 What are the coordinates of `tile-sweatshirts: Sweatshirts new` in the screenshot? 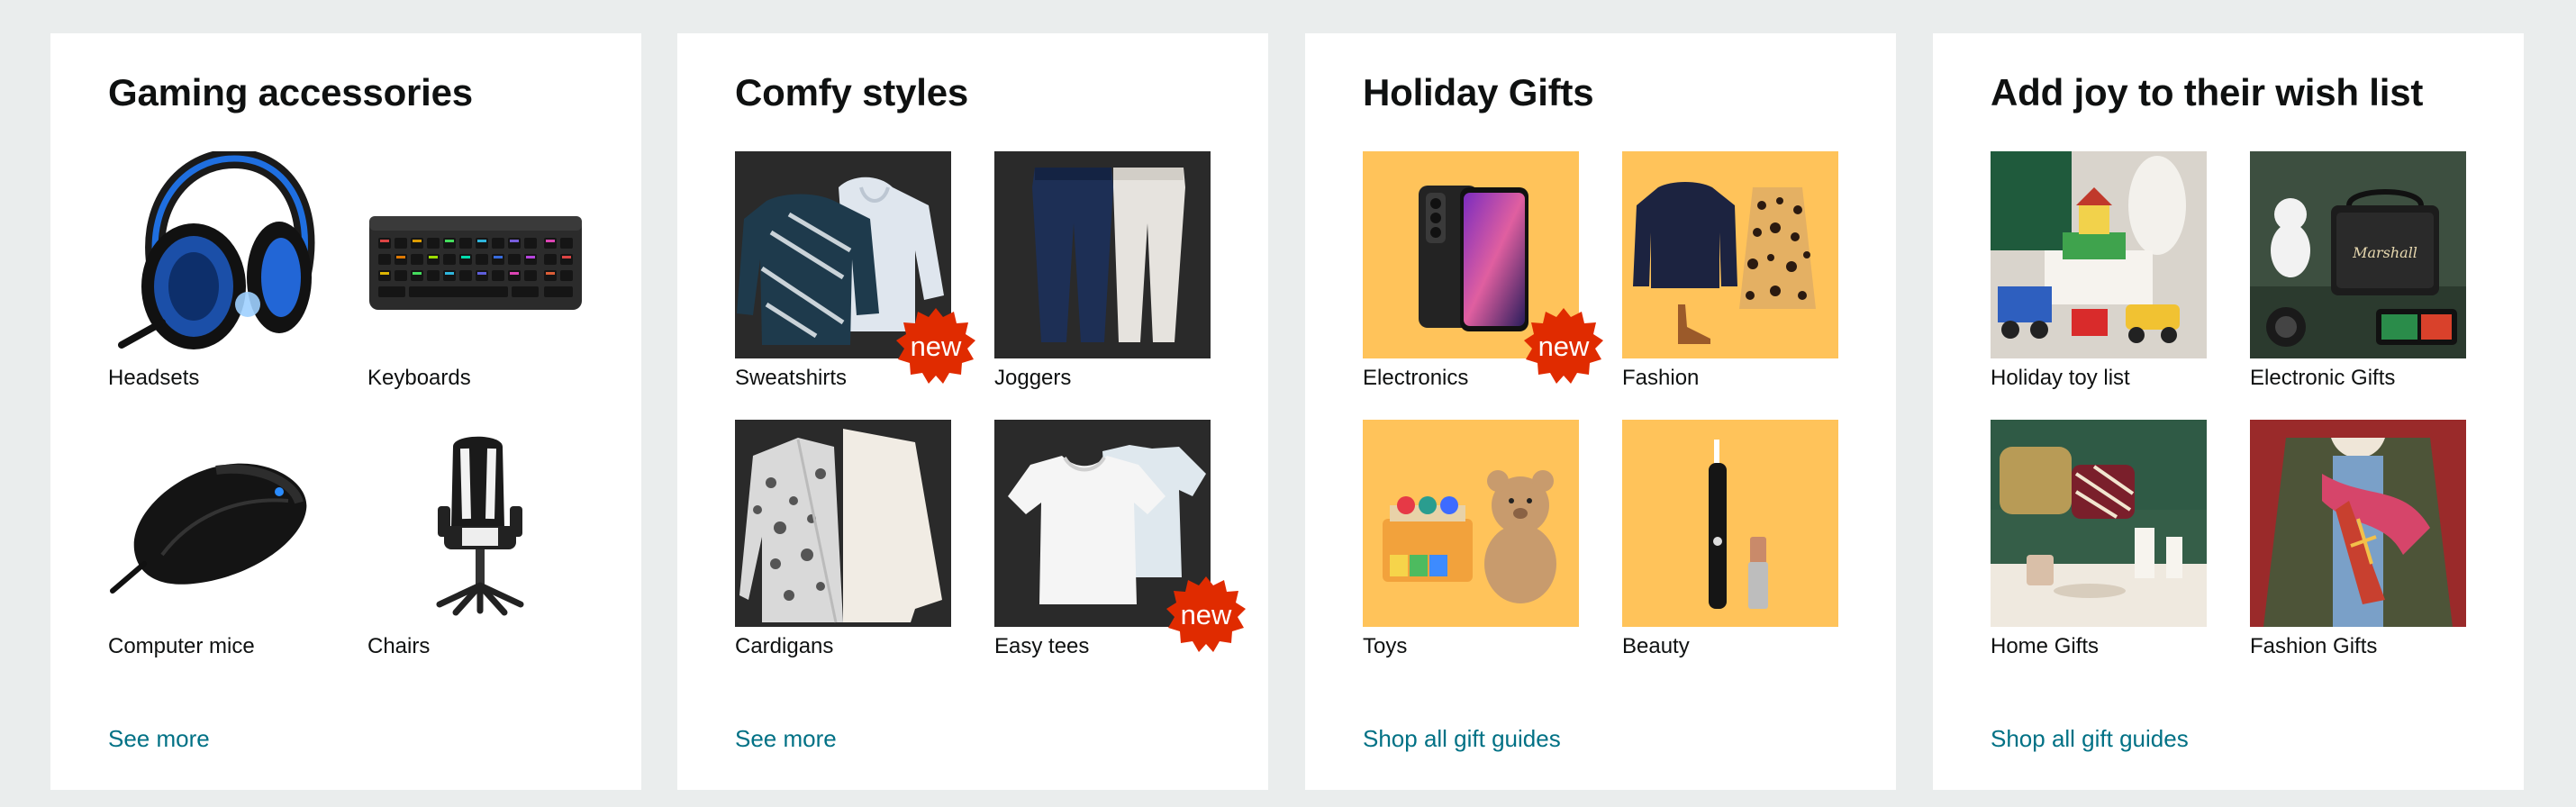 It's located at (855, 271).